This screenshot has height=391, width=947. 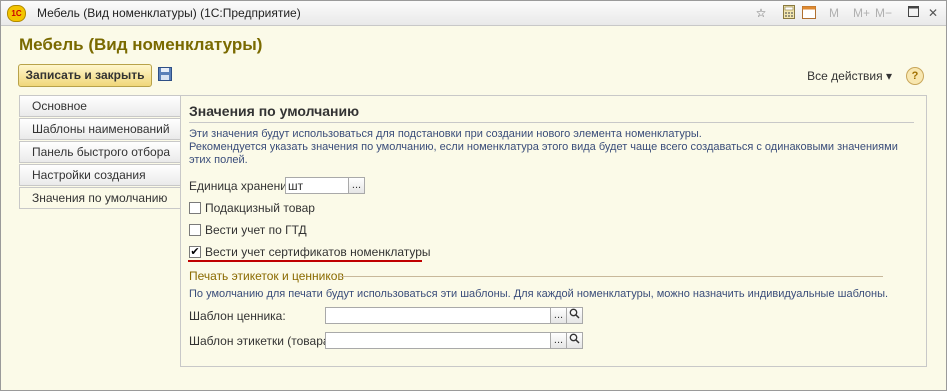 What do you see at coordinates (849, 76) in the screenshot?
I see `all-actions-menu: Все действия ▾` at bounding box center [849, 76].